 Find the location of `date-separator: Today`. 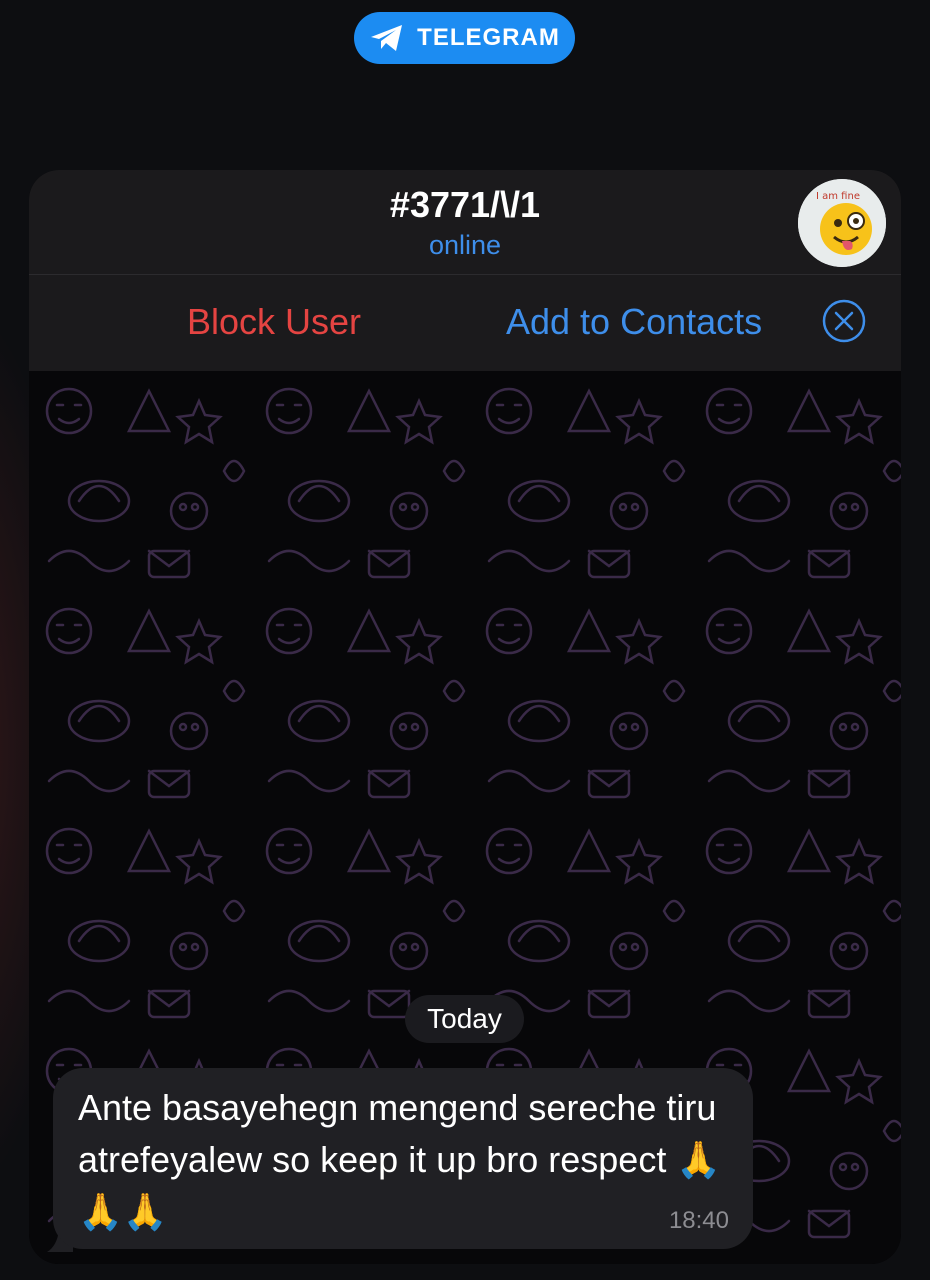

date-separator: Today is located at coordinates (464, 1019).